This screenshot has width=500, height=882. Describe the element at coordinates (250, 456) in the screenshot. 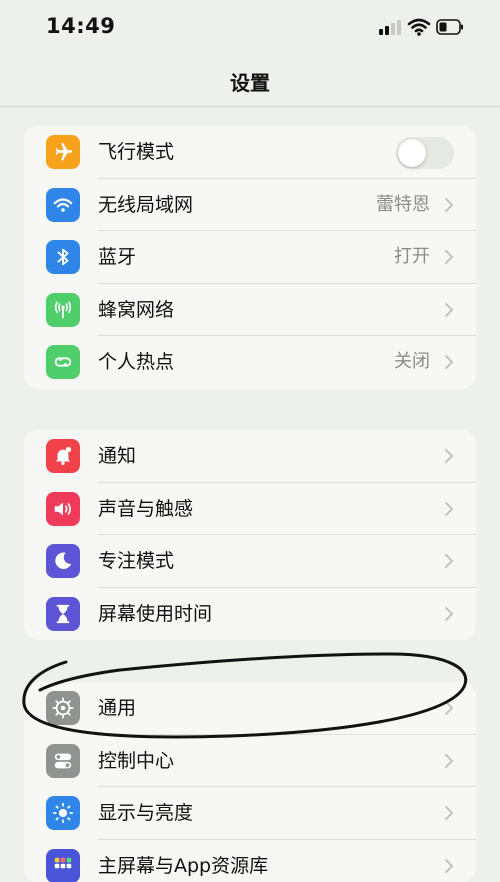

I see `settings-row-notifications: 通知` at that location.